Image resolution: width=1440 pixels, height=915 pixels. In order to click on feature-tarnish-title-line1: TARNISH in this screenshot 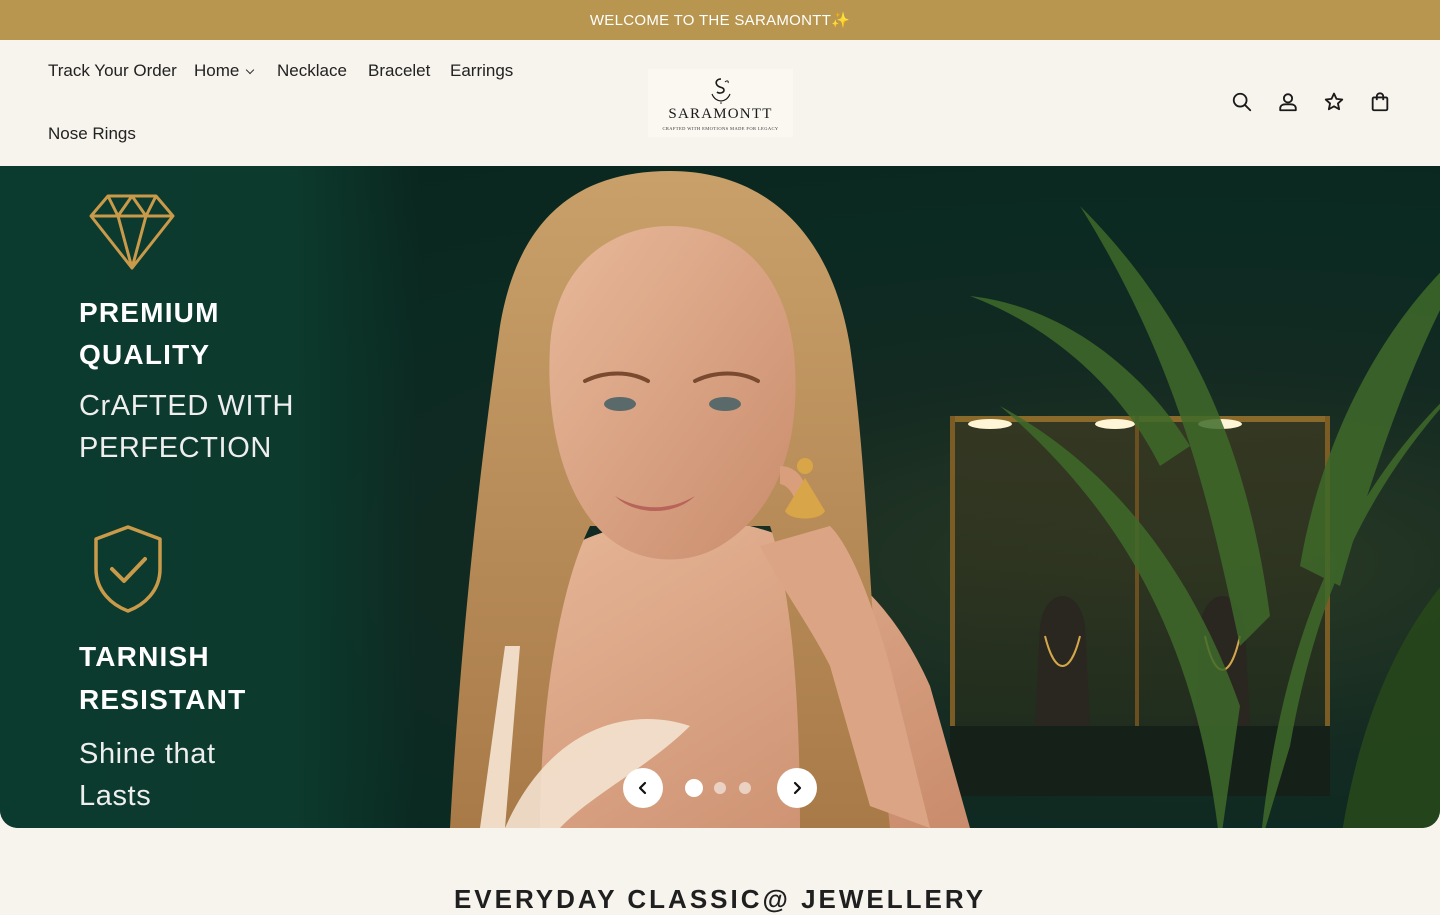, I will do `click(144, 656)`.